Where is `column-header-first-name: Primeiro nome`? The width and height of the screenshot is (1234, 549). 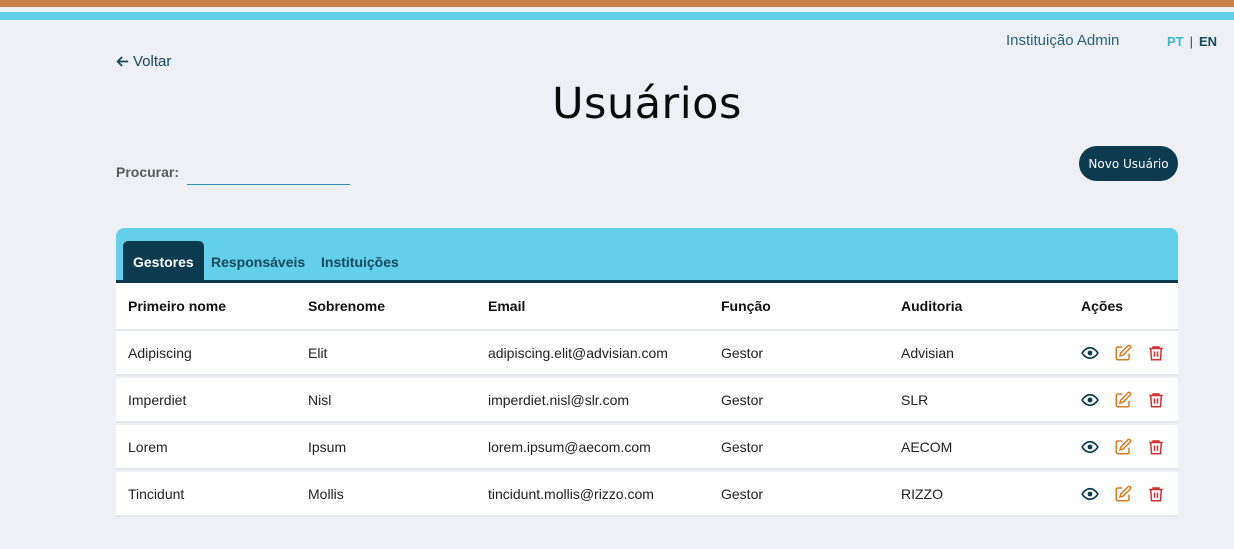
column-header-first-name: Primeiro nome is located at coordinates (177, 306).